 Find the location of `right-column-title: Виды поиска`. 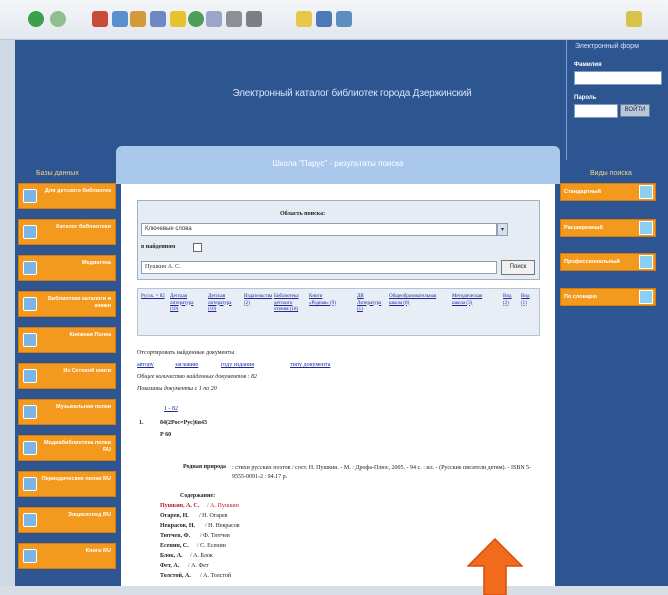

right-column-title: Виды поиска is located at coordinates (611, 173).